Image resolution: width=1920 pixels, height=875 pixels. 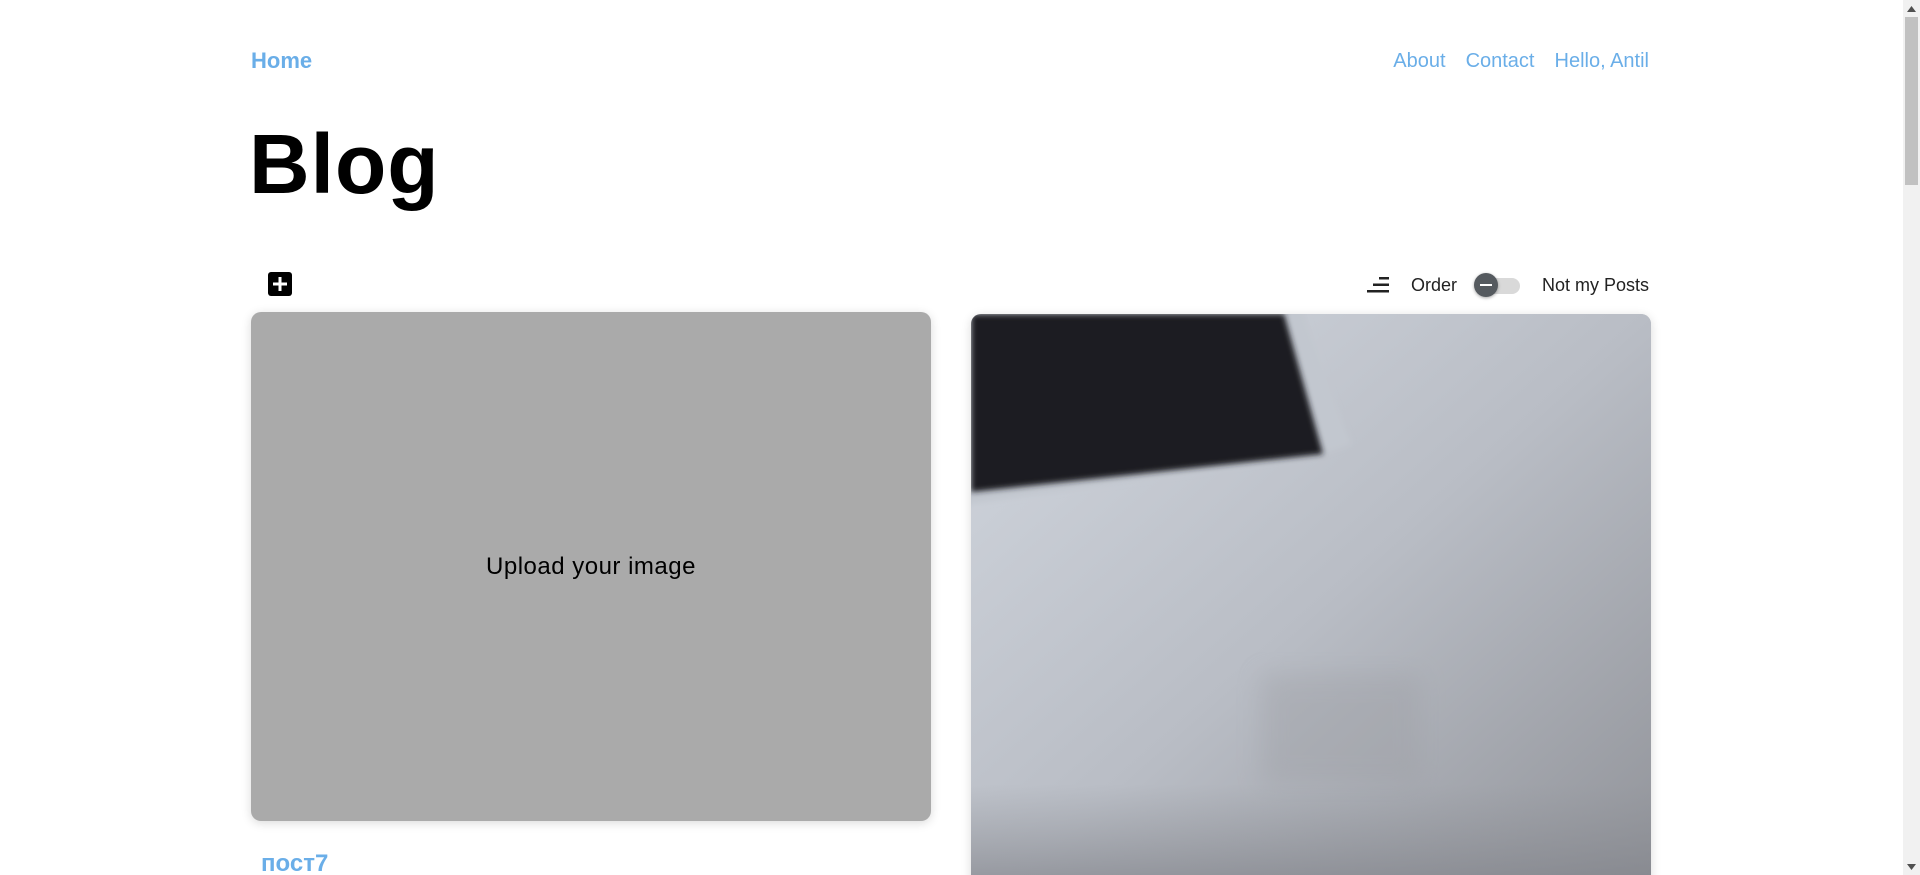 I want to click on toggle-thumb, so click(x=1485, y=285).